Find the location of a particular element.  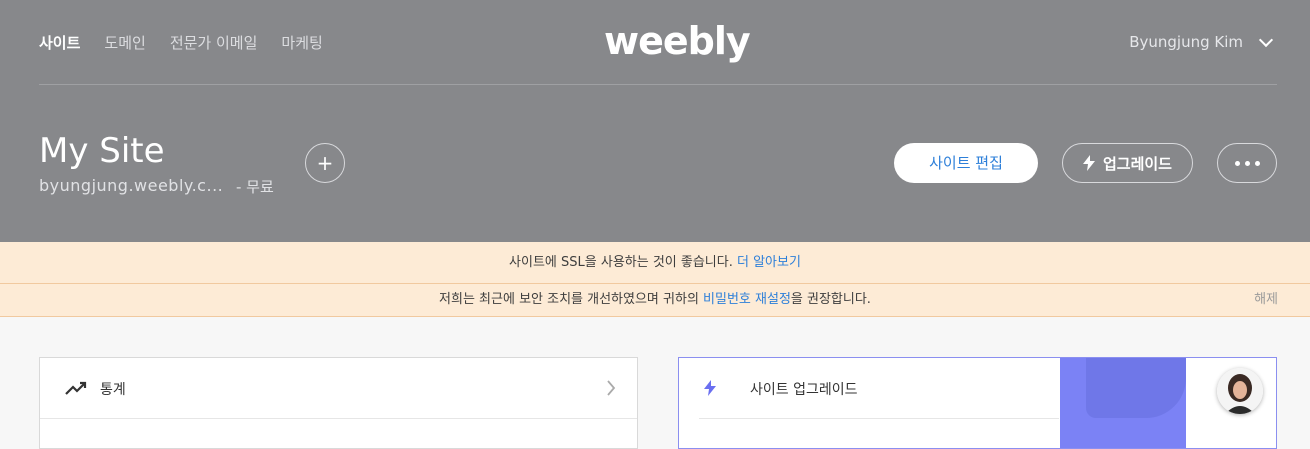

user-menu: Byungjung Kim is located at coordinates (1201, 41).